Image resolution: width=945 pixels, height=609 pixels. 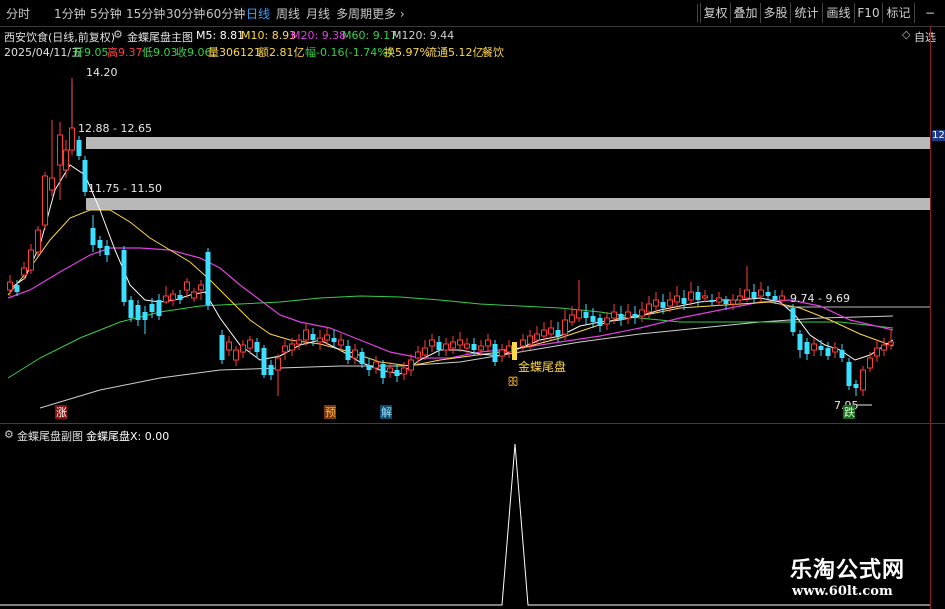 What do you see at coordinates (258, 13) in the screenshot?
I see `tab-day: 日线` at bounding box center [258, 13].